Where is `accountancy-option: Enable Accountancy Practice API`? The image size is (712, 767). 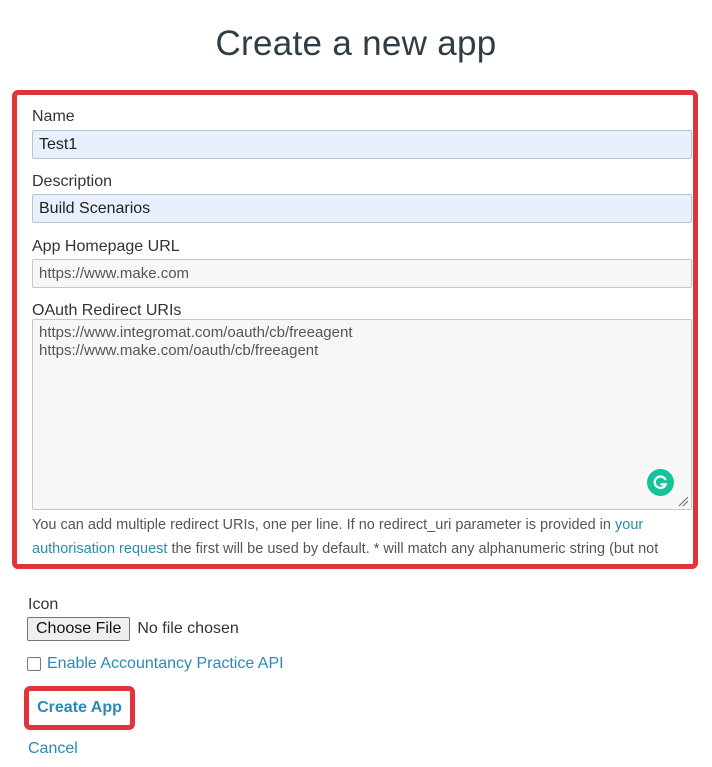 accountancy-option: Enable Accountancy Practice API is located at coordinates (155, 664).